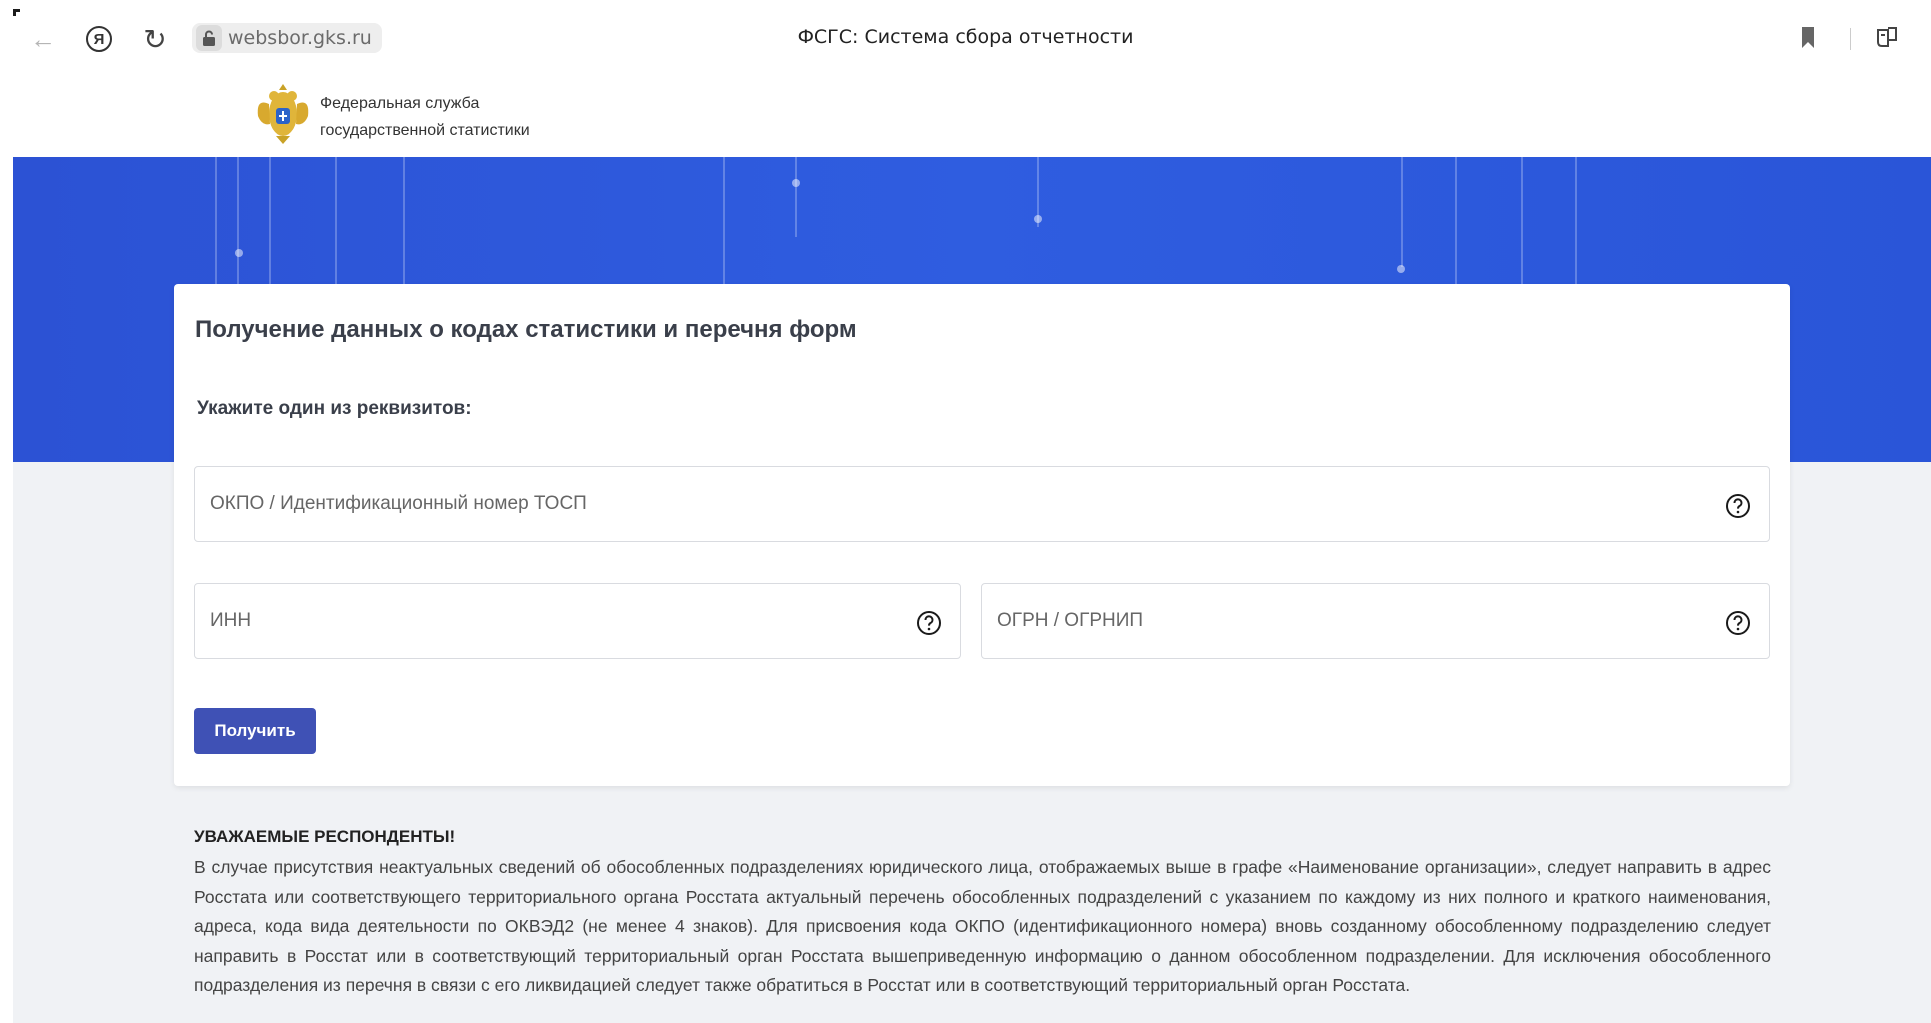  I want to click on unlocked-padlock-icon, so click(209, 38).